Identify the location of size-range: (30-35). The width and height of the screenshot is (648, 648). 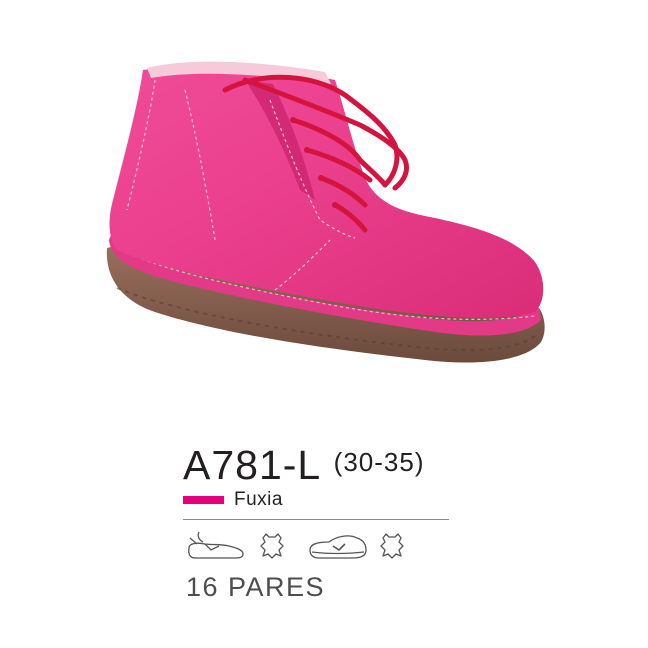
(379, 462).